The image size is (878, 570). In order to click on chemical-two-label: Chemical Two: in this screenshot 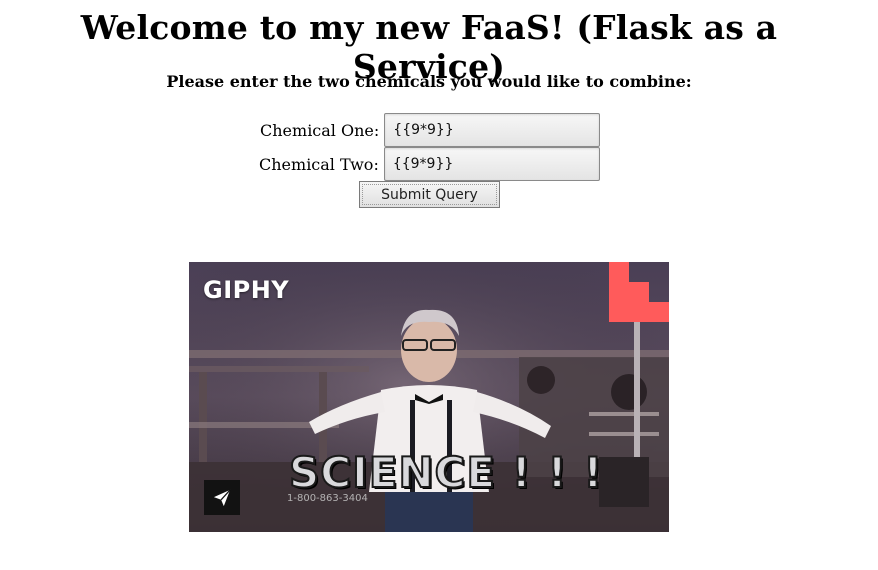, I will do `click(319, 164)`.